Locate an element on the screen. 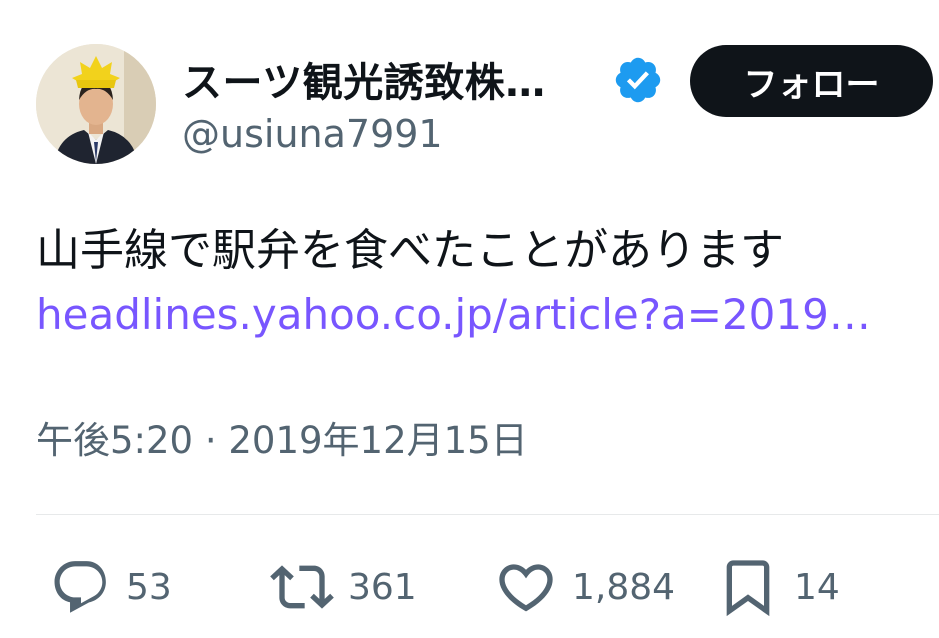 The width and height of the screenshot is (939, 638). tweet-text: 山手線で駅弁を食べたことがあります is located at coordinates (410, 250).